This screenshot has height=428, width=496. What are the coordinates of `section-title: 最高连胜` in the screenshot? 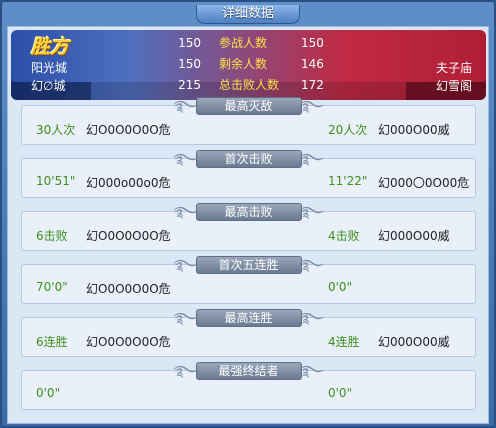 It's located at (248, 318).